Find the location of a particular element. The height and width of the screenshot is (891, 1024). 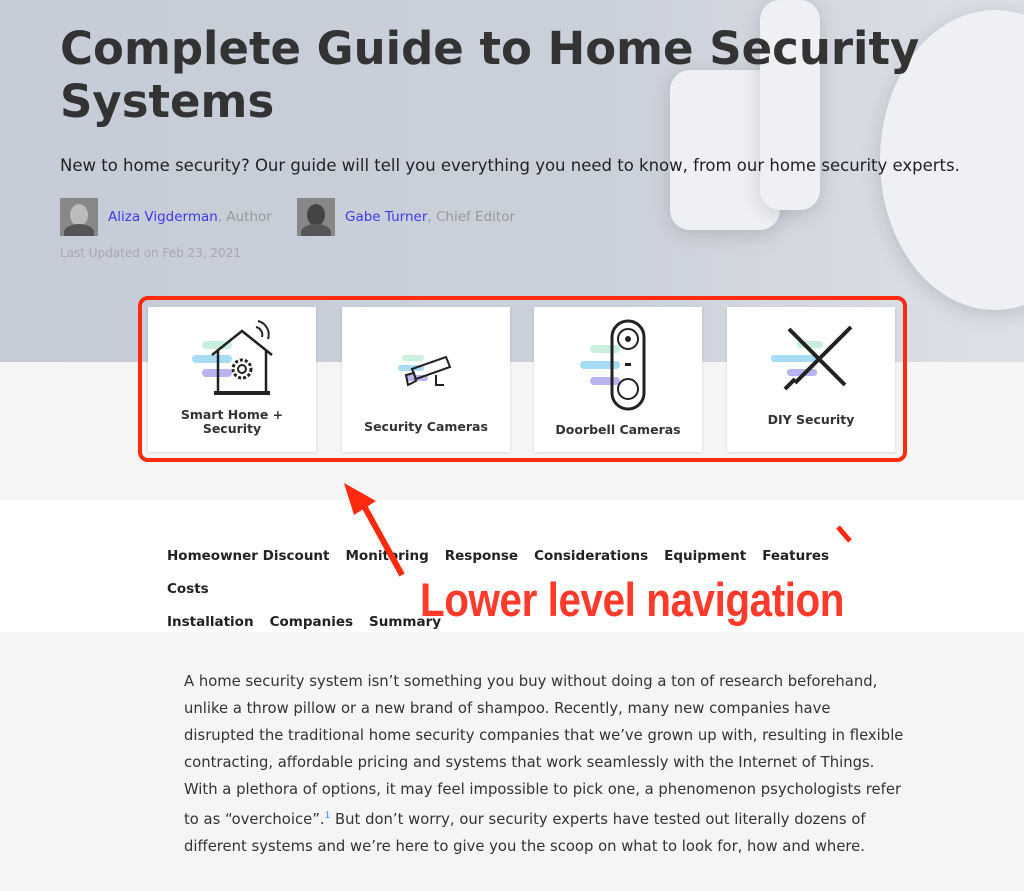

subnav-link: Installation is located at coordinates (210, 622).